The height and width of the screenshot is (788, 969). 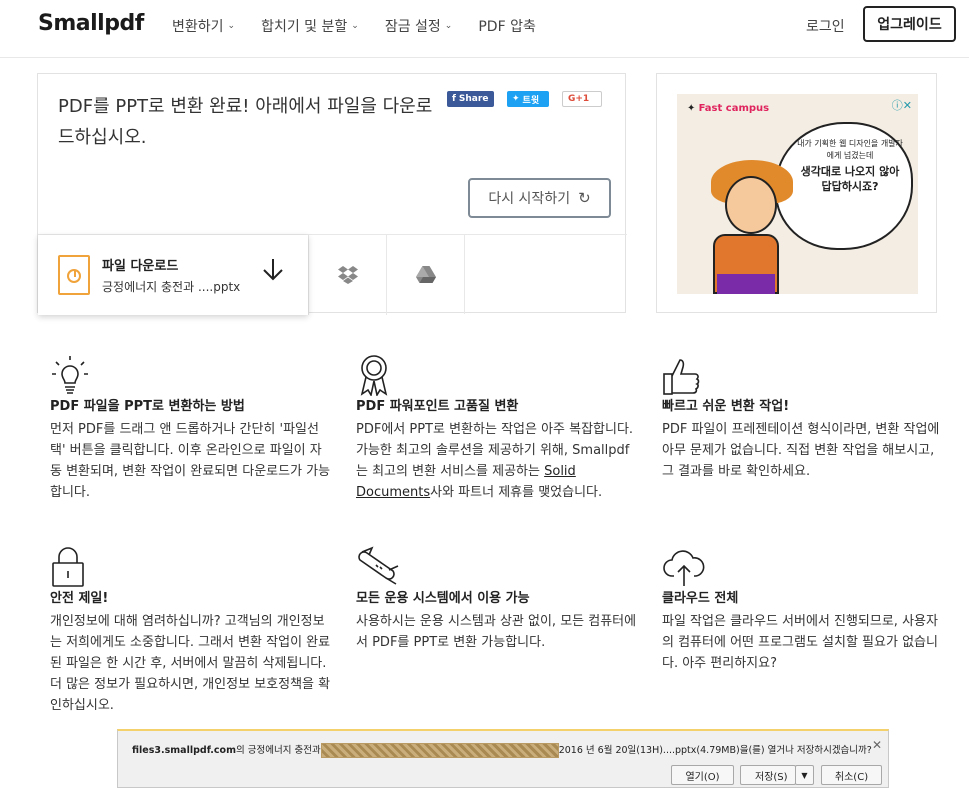 I want to click on dropbox-icon, so click(x=347, y=275).